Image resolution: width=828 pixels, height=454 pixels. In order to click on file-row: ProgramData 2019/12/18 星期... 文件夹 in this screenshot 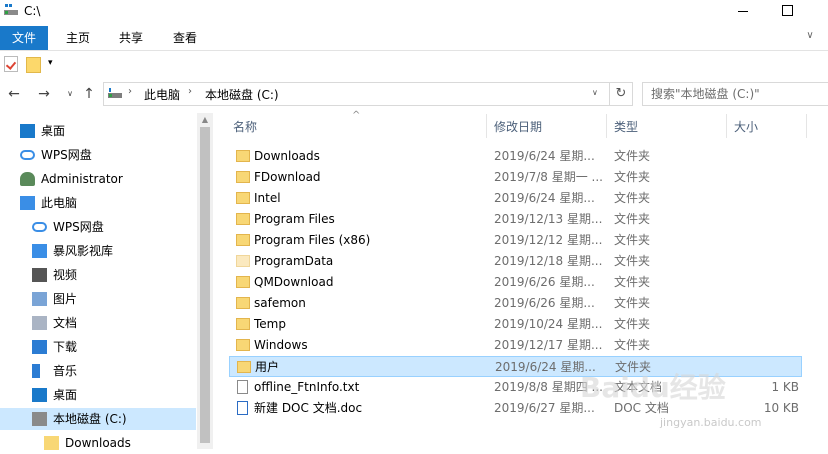, I will do `click(515, 261)`.